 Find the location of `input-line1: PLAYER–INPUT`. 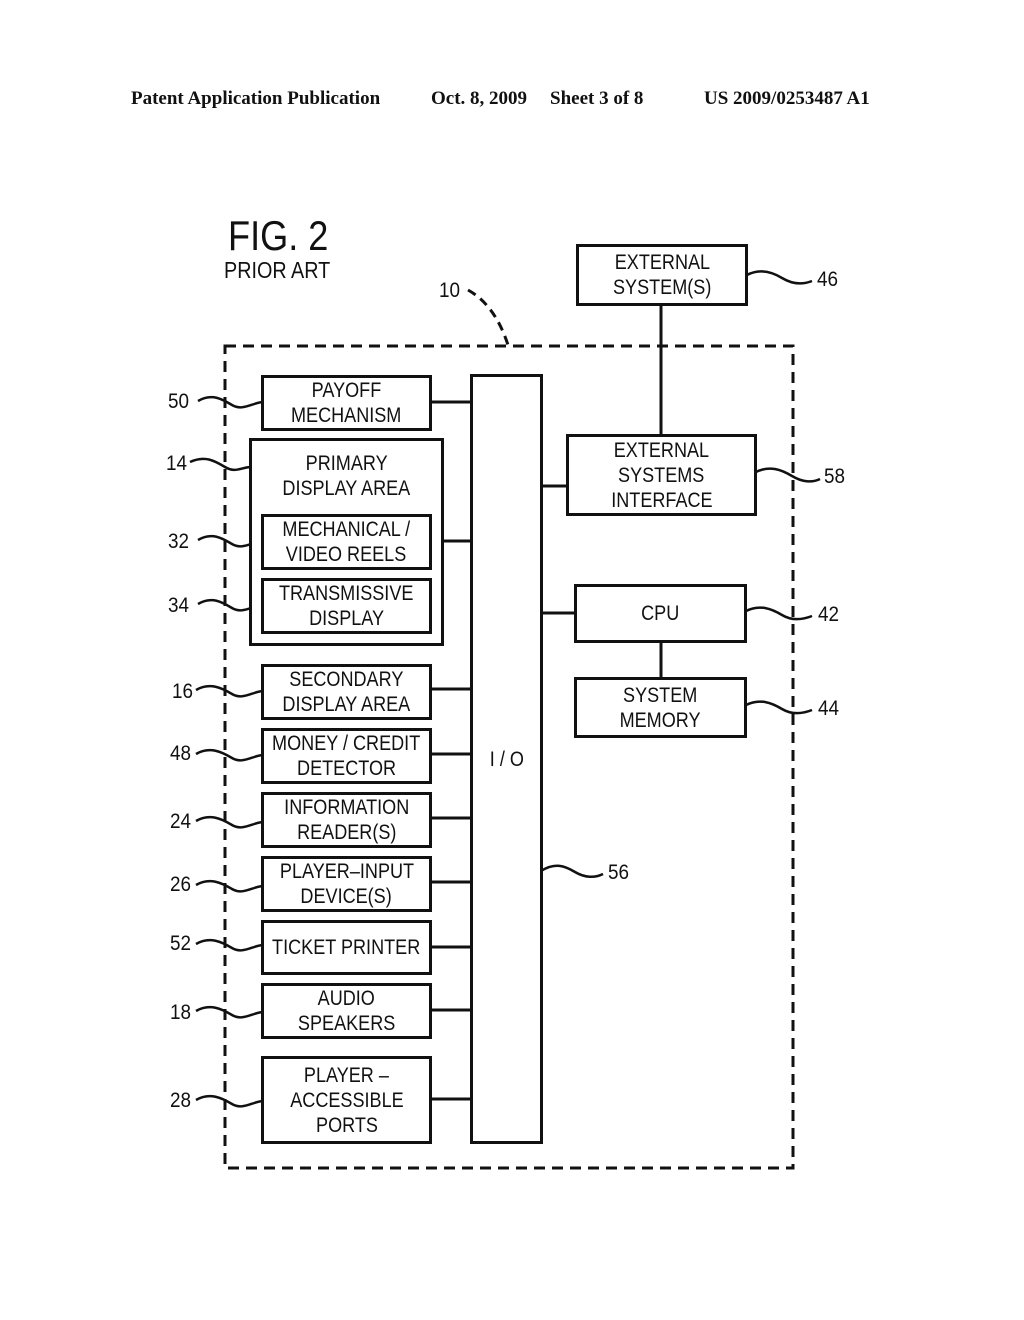

input-line1: PLAYER–INPUT is located at coordinates (346, 871).